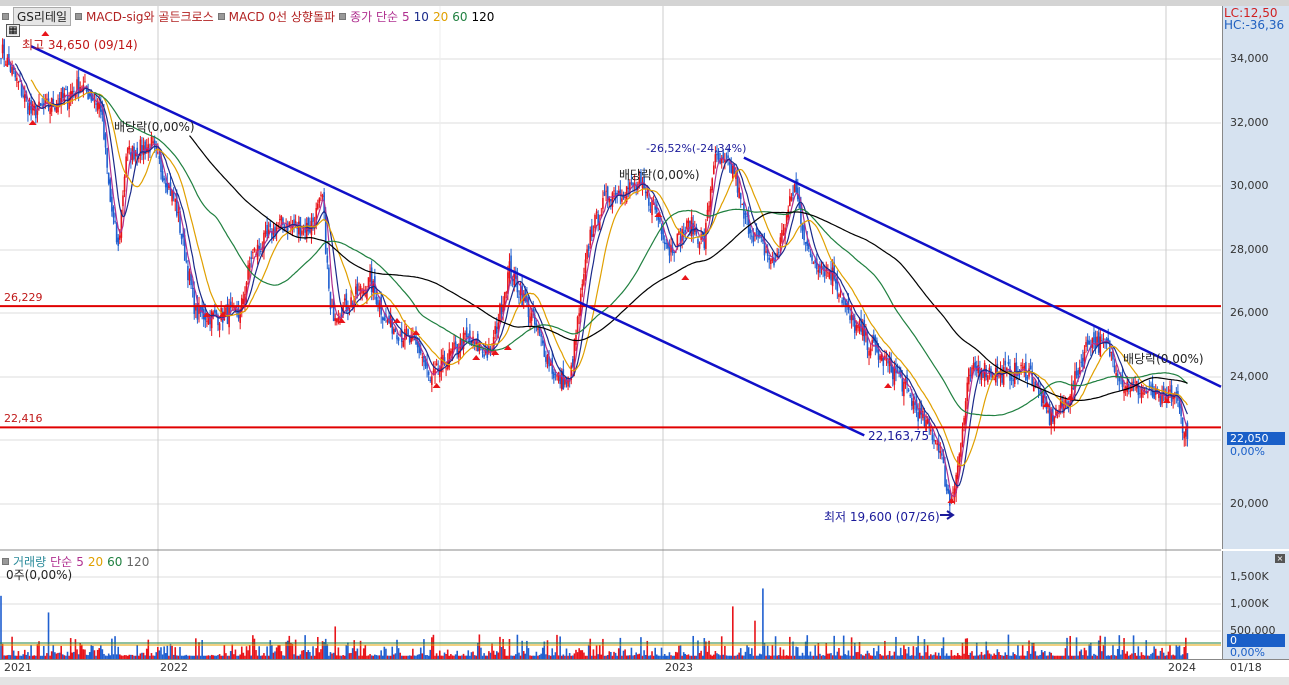 This screenshot has width=1289, height=685. What do you see at coordinates (23, 418) in the screenshot?
I see `hline-label: 22,416` at bounding box center [23, 418].